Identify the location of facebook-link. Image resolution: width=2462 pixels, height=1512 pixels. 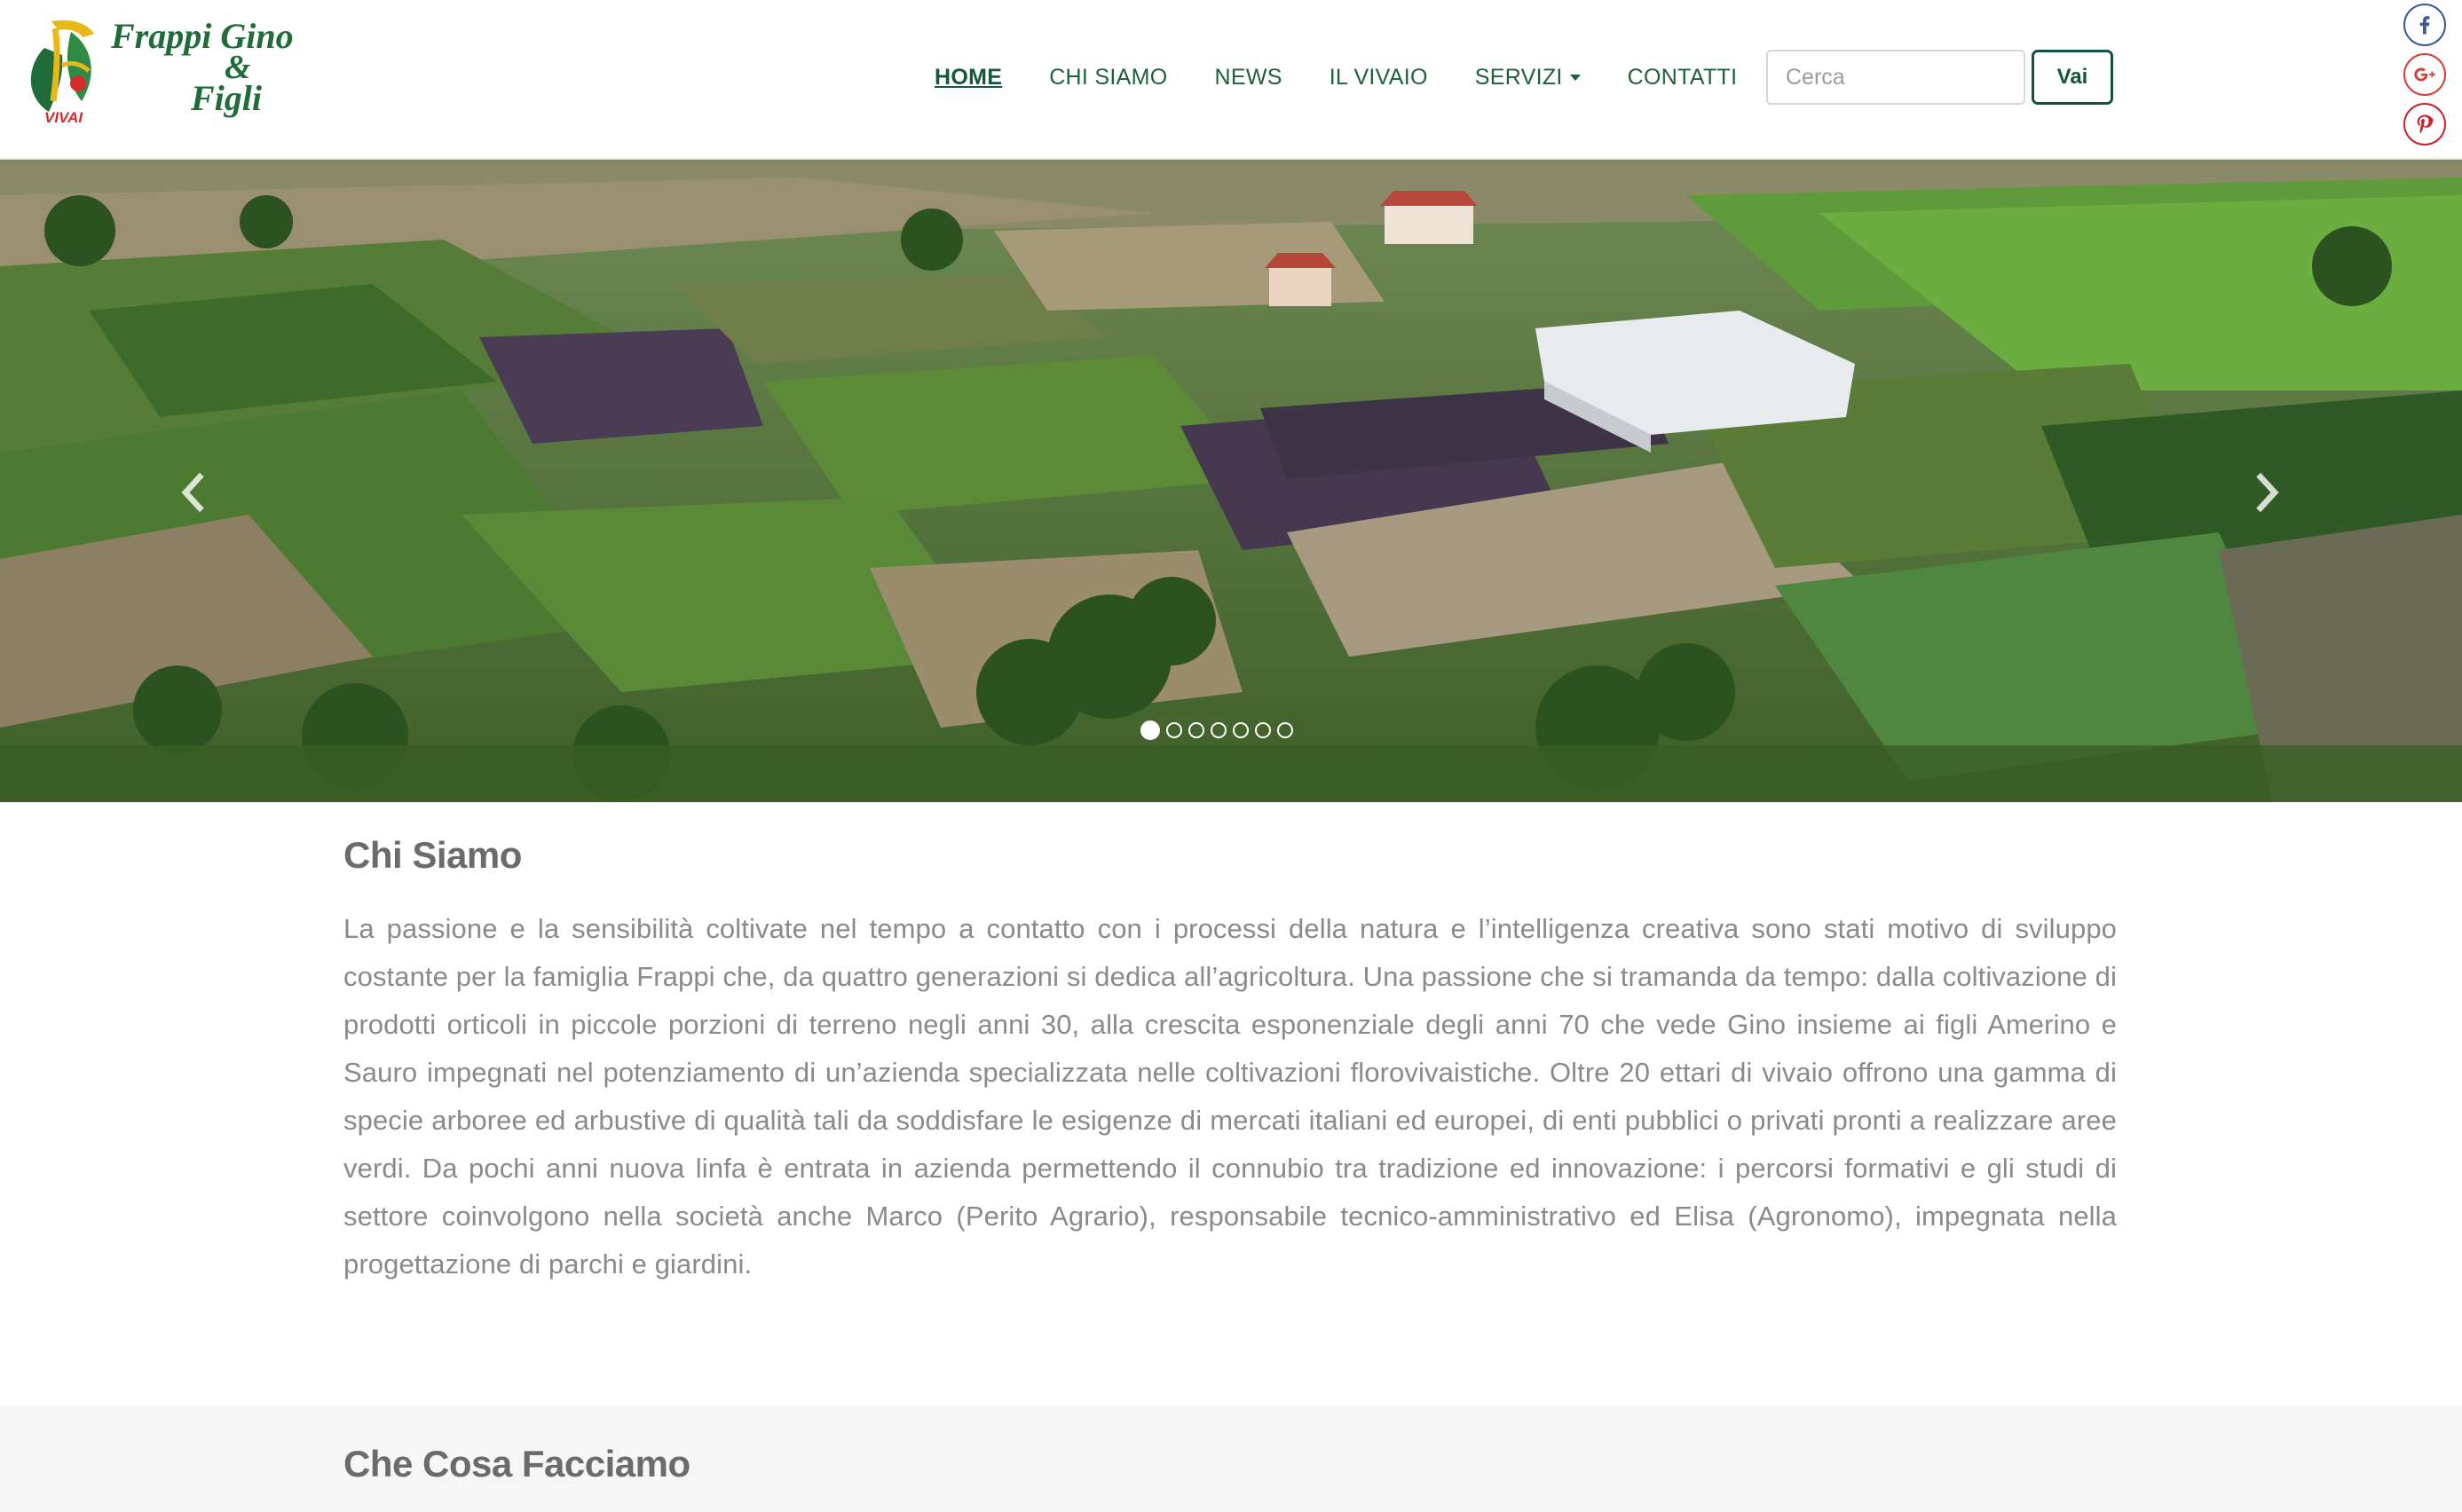
(2424, 25).